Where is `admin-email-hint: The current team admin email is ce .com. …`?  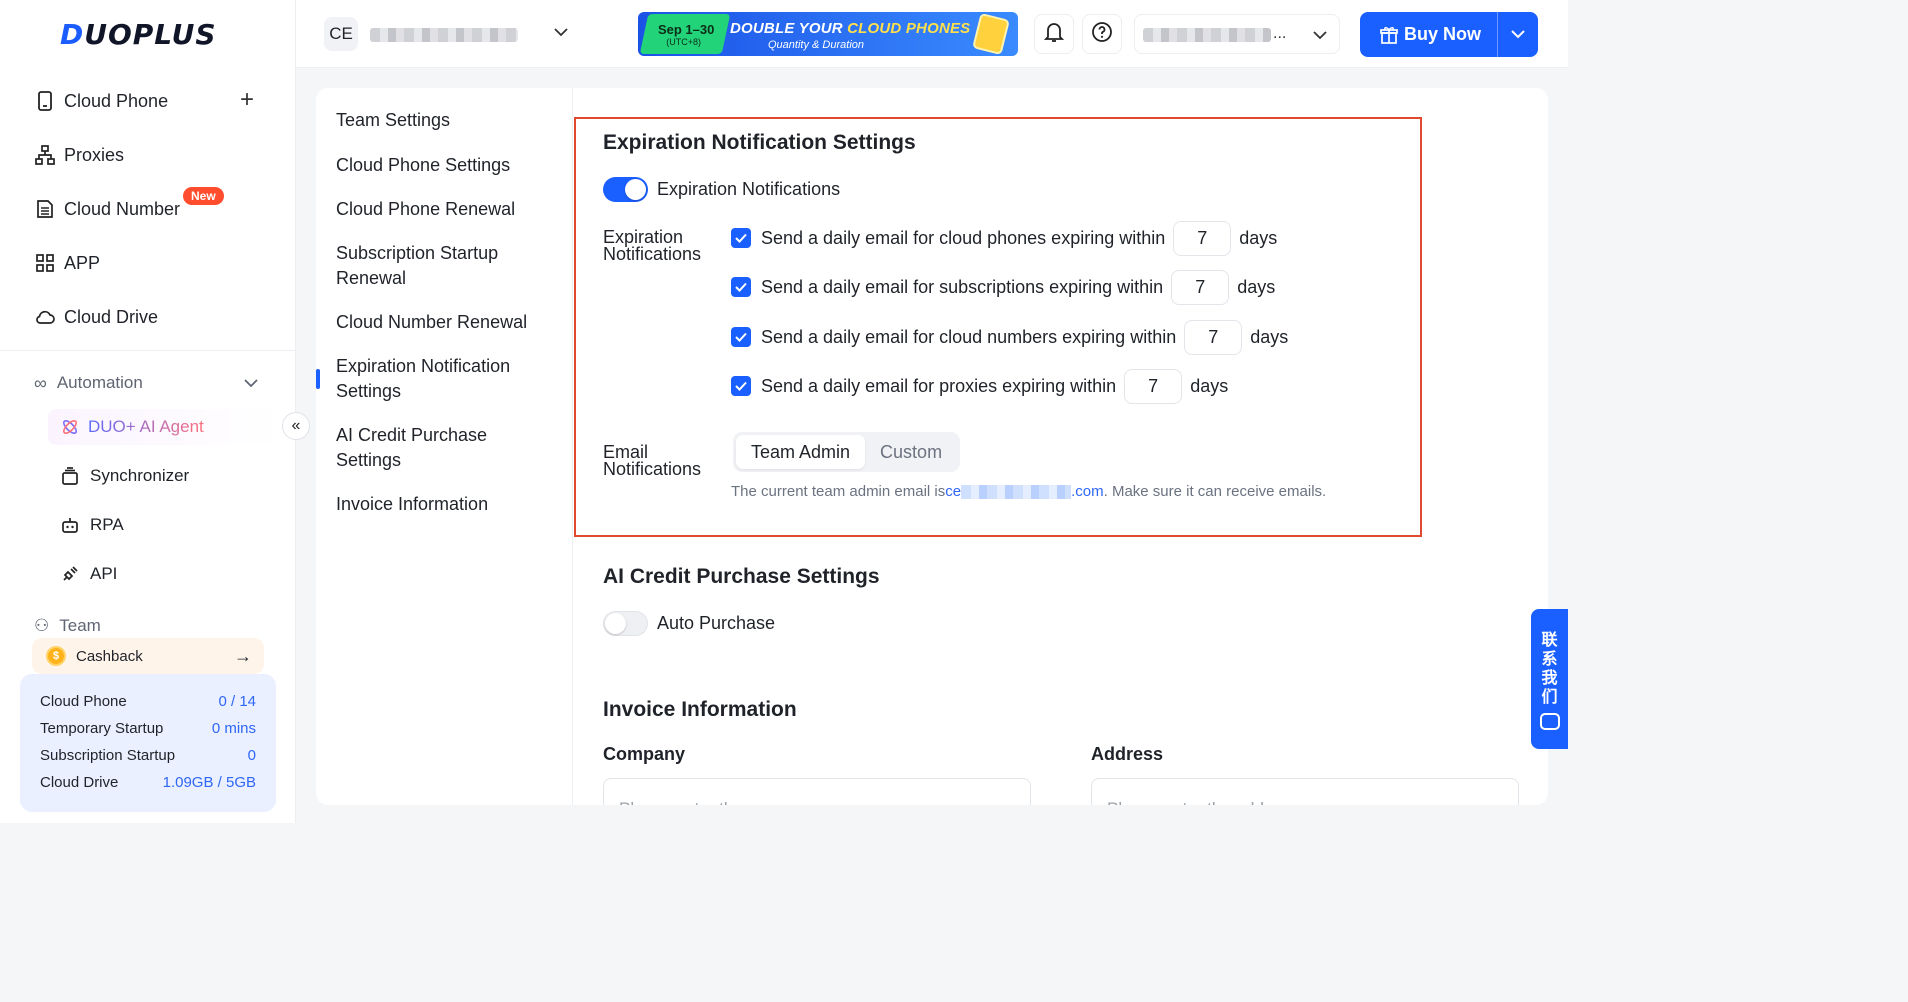
admin-email-hint: The current team admin email is ce .com. … is located at coordinates (1029, 491).